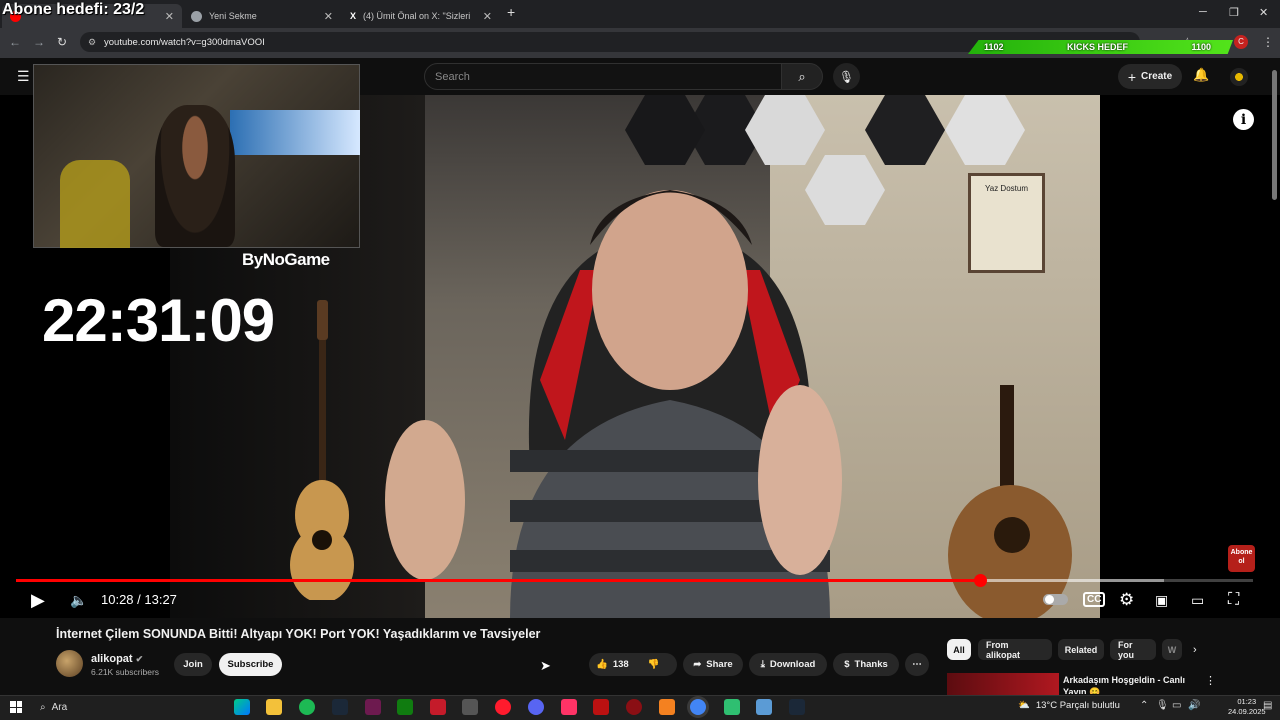 The image size is (1280, 720). What do you see at coordinates (1126, 600) in the screenshot?
I see `settings-gear-icon: ⚙` at bounding box center [1126, 600].